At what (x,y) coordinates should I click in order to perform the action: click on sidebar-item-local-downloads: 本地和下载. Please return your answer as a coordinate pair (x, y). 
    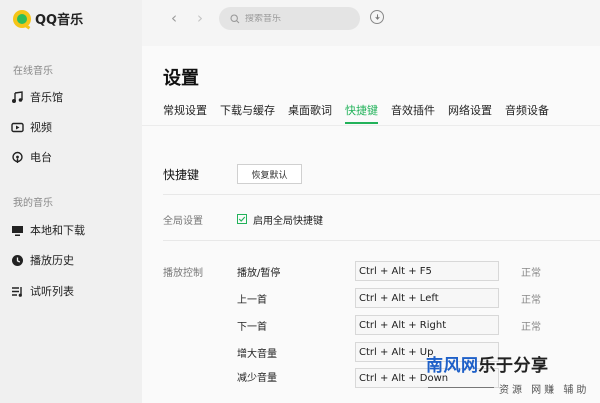
    Looking at the image, I should click on (48, 230).